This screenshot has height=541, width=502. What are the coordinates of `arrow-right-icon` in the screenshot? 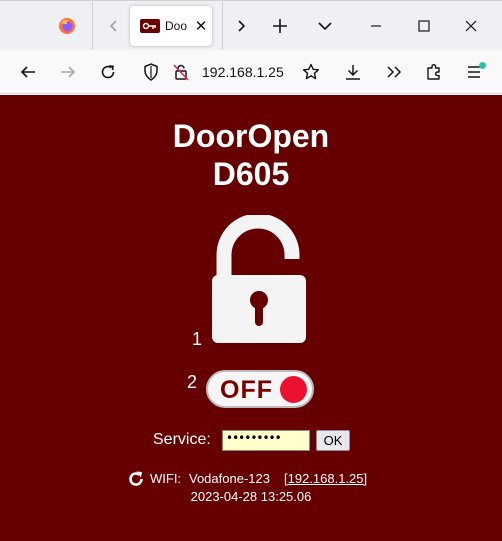 It's located at (68, 72).